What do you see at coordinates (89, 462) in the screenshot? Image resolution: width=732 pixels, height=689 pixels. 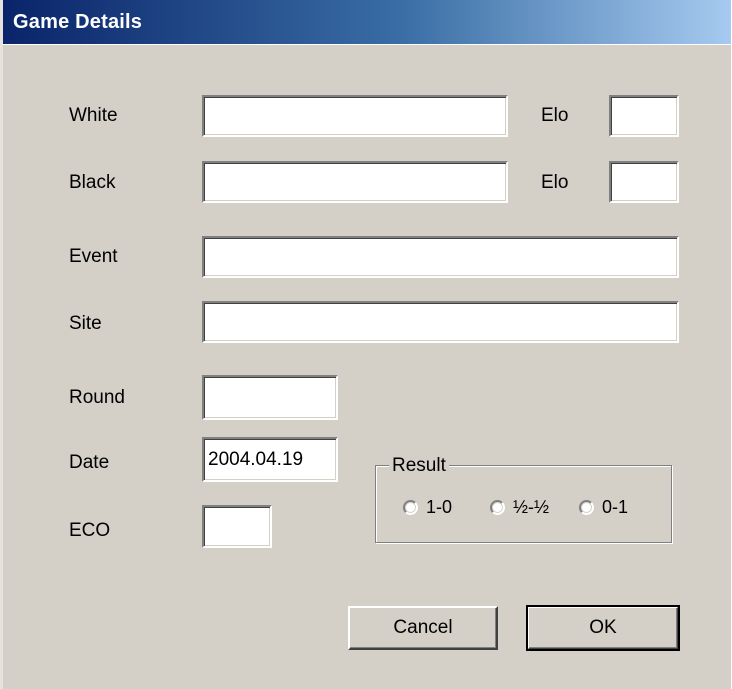 I see `date-label: Date` at bounding box center [89, 462].